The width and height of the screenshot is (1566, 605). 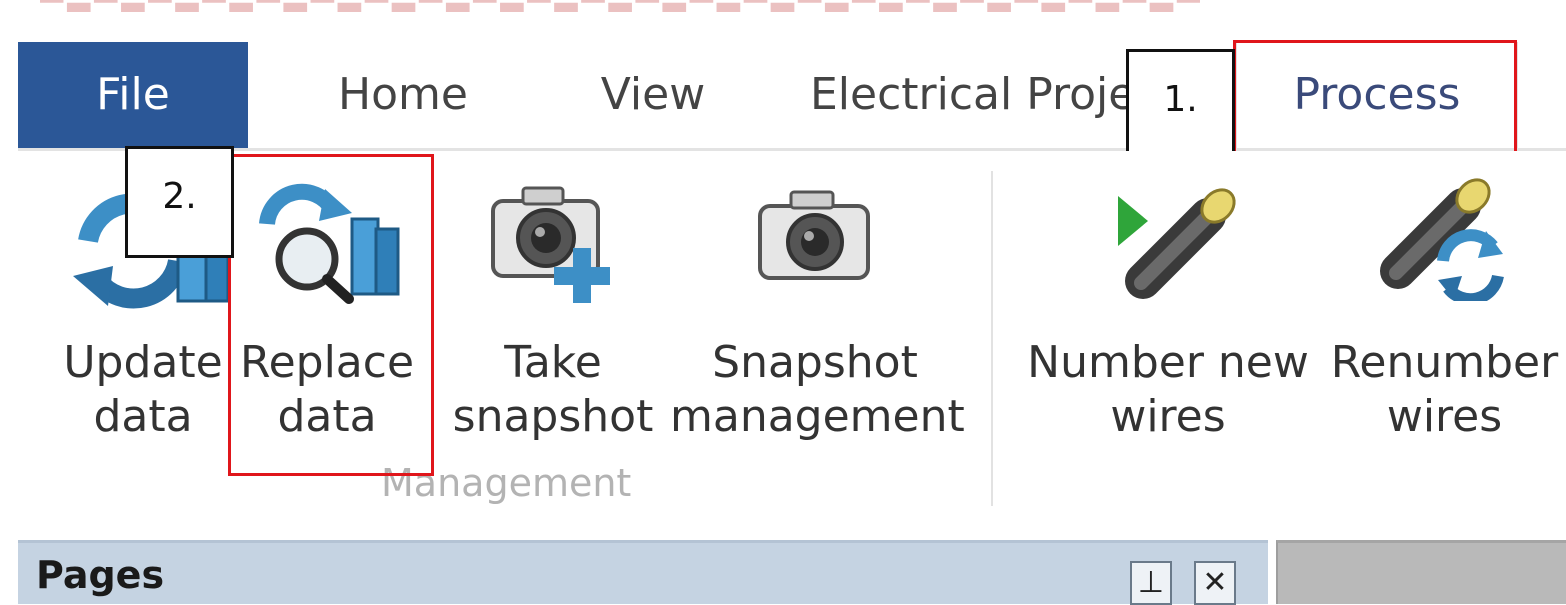 I want to click on pages-panel-title: Pages, so click(x=100, y=575).